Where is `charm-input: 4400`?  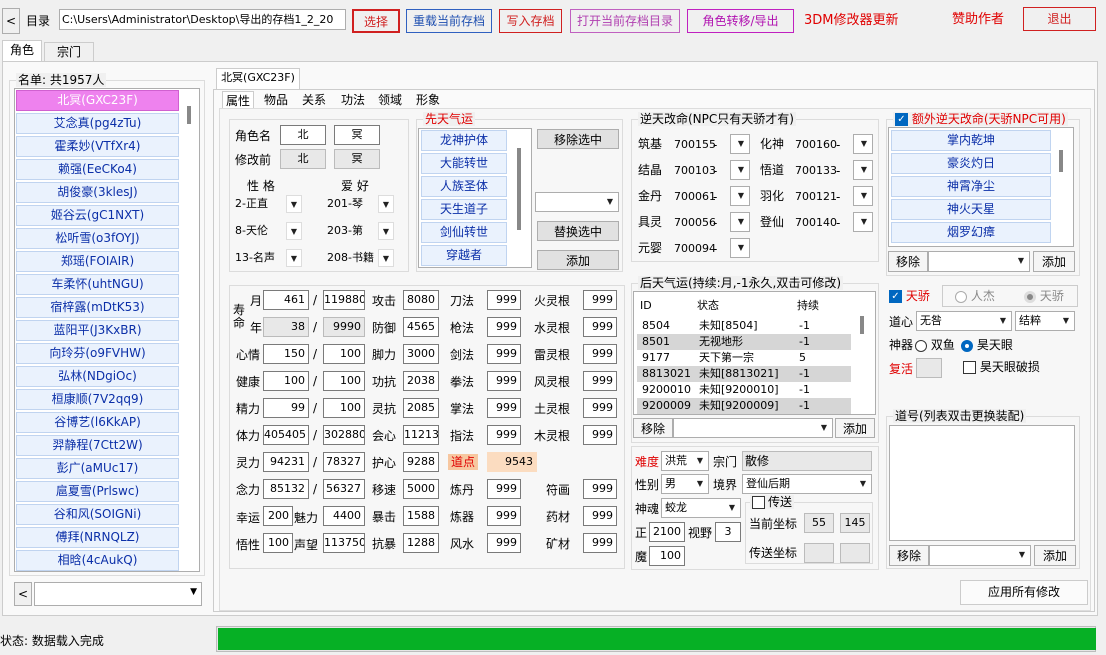
charm-input: 4400 is located at coordinates (344, 516).